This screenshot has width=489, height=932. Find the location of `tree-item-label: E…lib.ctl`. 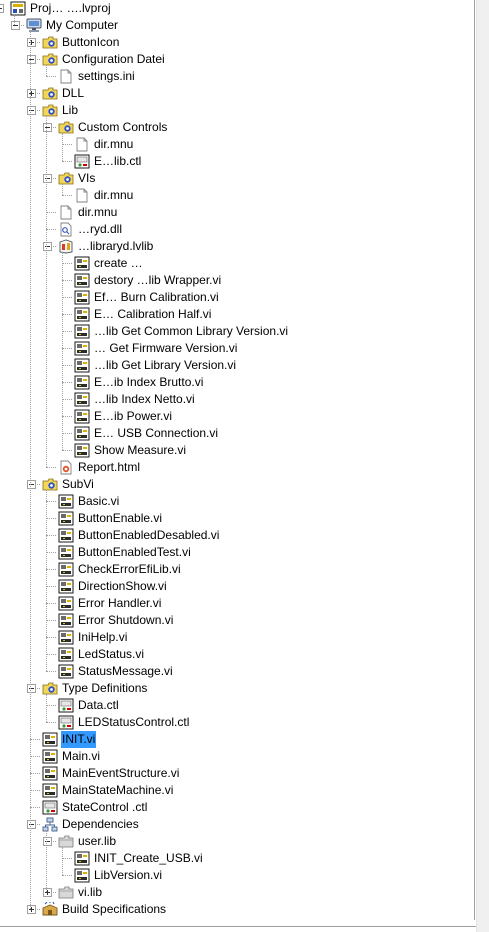

tree-item-label: E…lib.ctl is located at coordinates (118, 161).